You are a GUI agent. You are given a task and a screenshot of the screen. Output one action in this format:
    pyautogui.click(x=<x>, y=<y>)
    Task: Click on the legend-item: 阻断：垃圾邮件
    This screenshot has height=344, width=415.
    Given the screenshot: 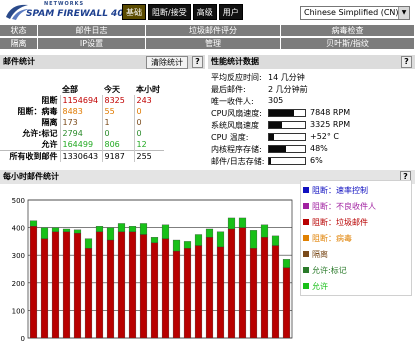 What is the action you would take?
    pyautogui.click(x=356, y=222)
    